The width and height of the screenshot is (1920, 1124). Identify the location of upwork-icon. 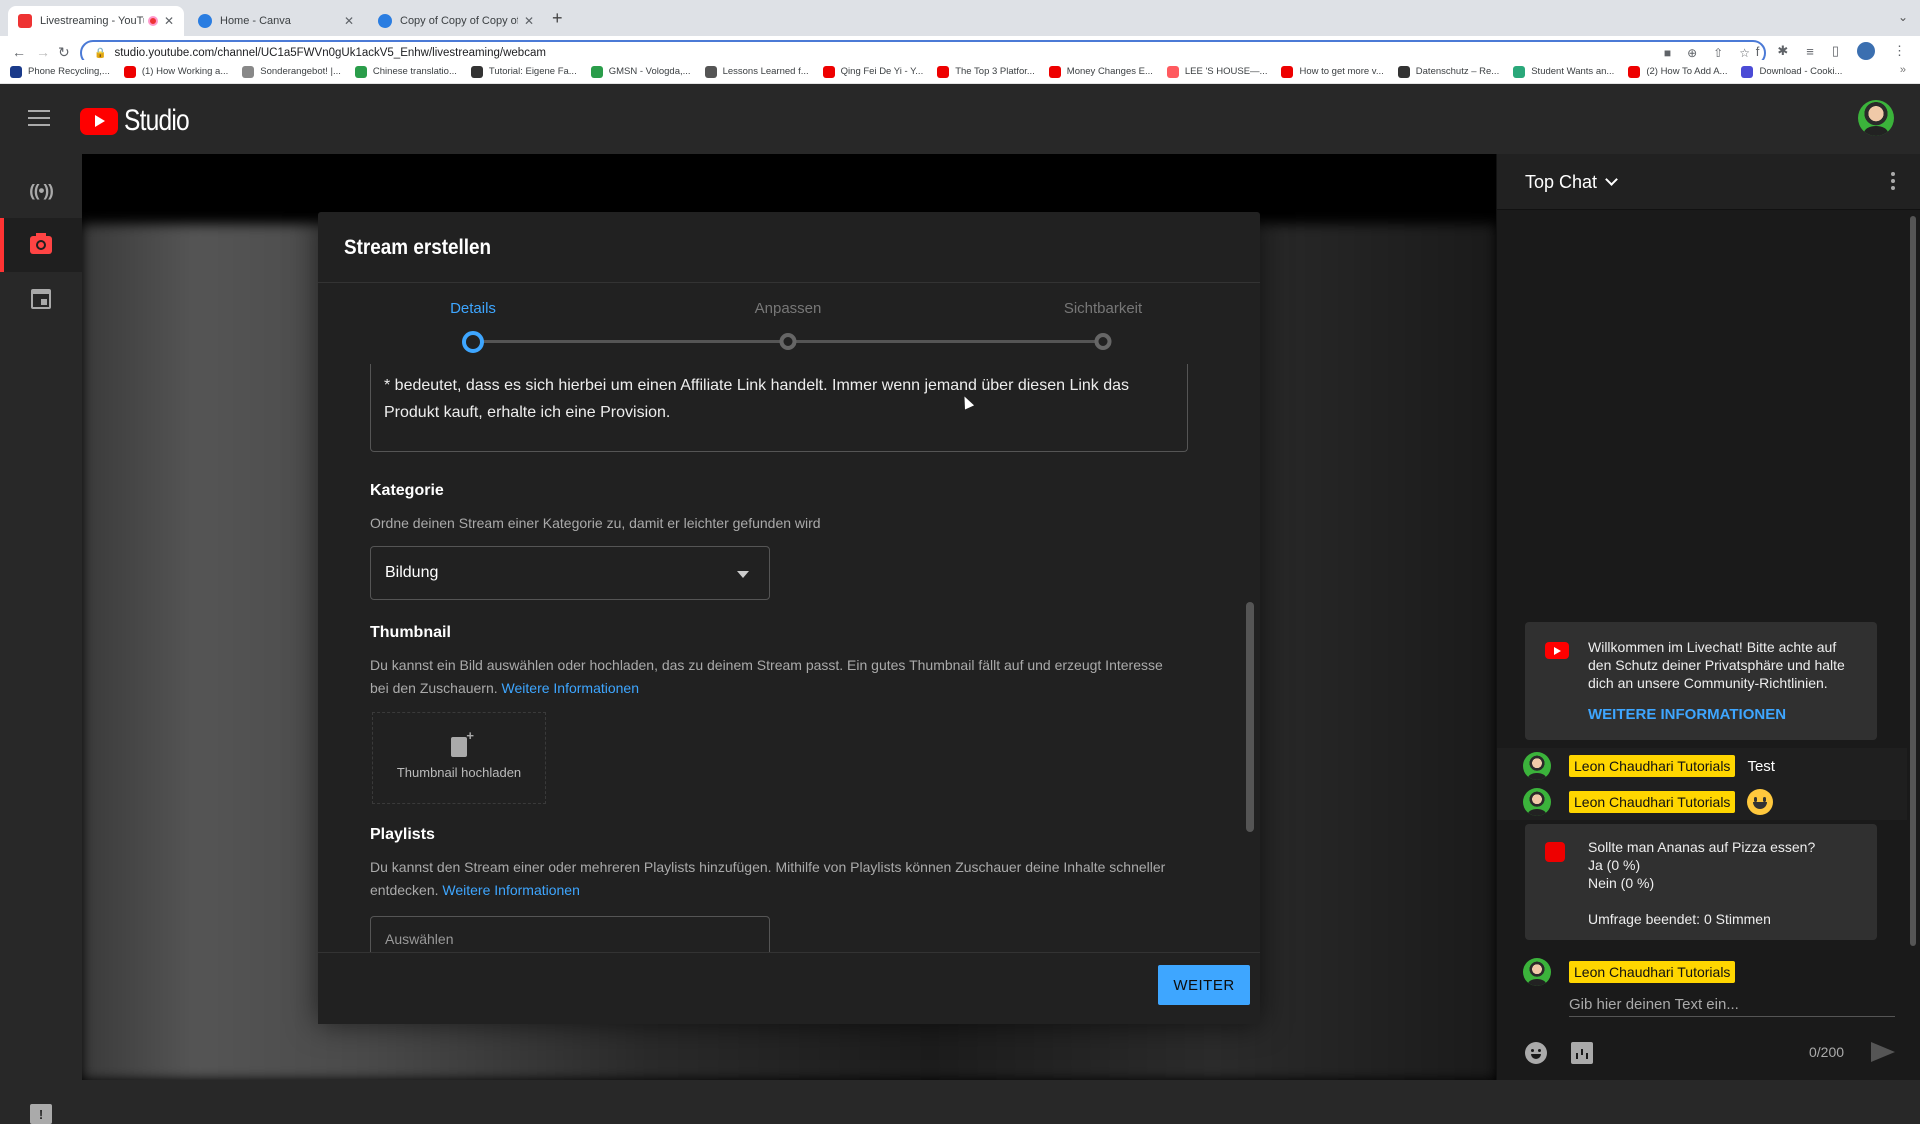
(596, 71).